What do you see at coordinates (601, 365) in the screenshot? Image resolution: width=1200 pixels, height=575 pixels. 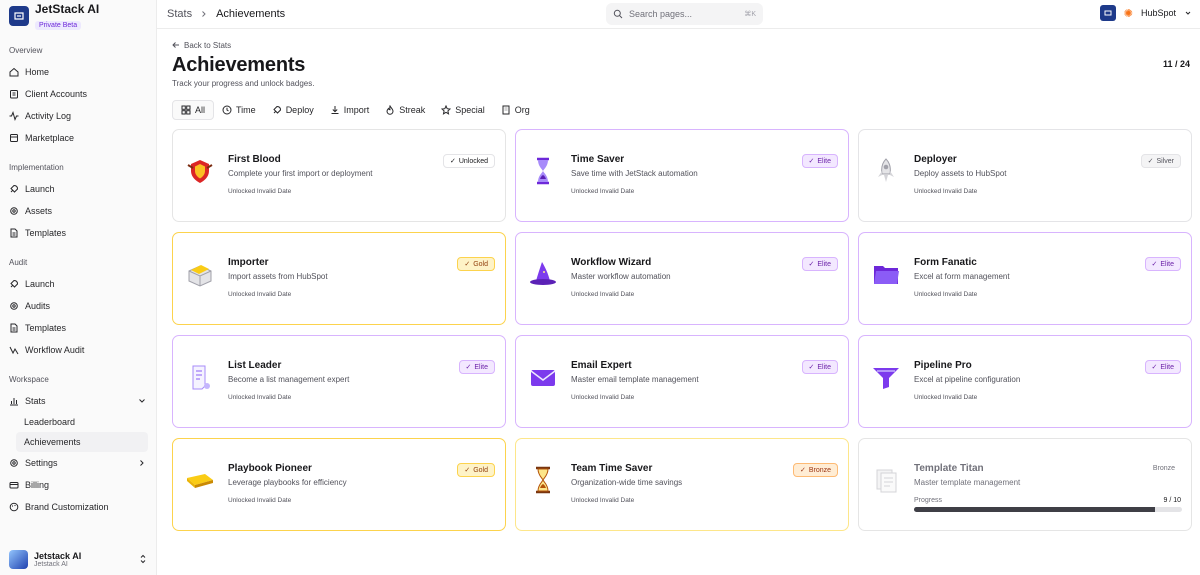 I see `achievement-title: Email Expert` at bounding box center [601, 365].